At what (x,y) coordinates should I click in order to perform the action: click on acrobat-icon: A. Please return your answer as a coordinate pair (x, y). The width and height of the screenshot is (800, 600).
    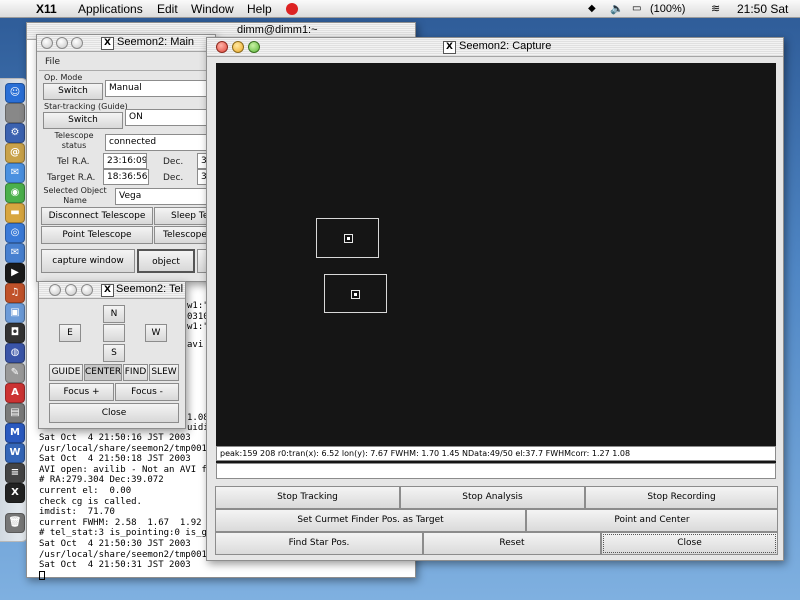
    Looking at the image, I should click on (15, 393).